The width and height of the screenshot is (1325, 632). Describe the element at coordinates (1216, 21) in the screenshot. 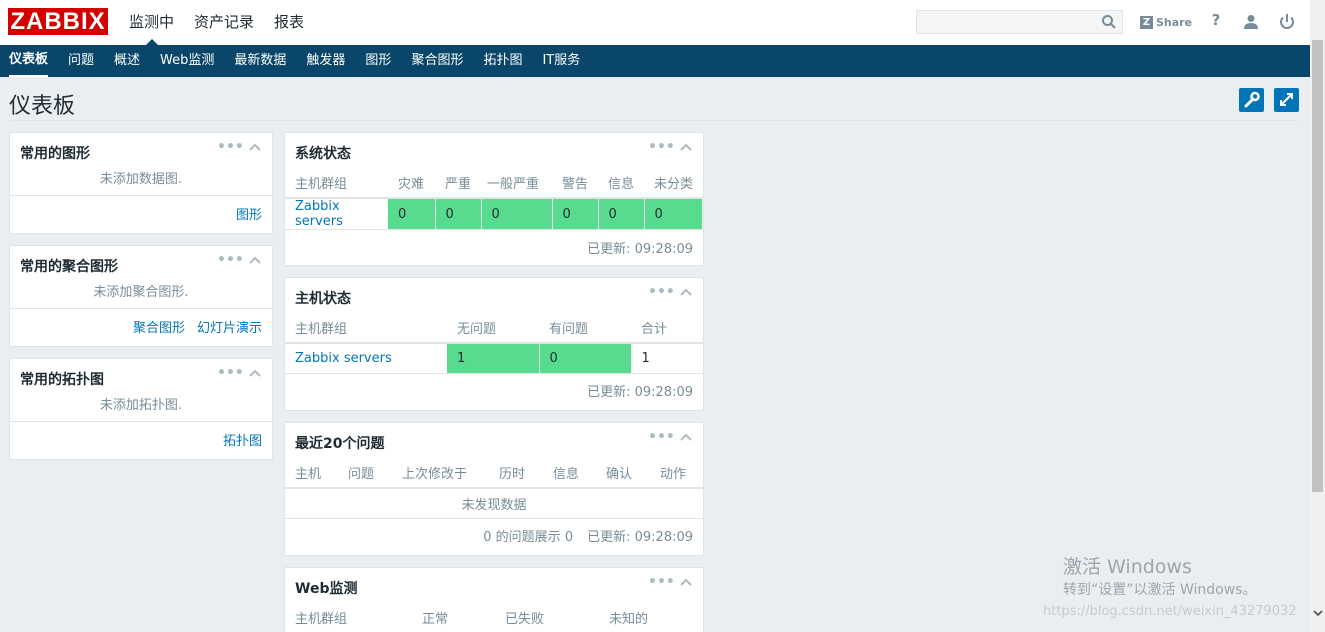

I see `help-icon: ?` at that location.